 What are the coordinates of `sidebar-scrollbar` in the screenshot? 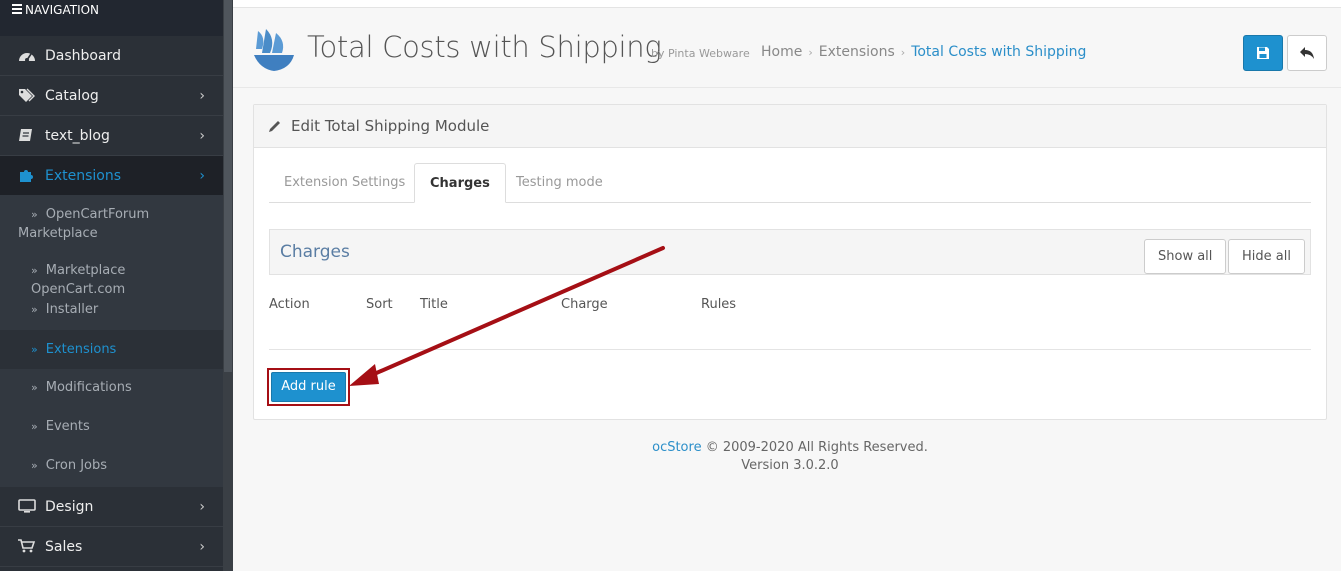 It's located at (228, 285).